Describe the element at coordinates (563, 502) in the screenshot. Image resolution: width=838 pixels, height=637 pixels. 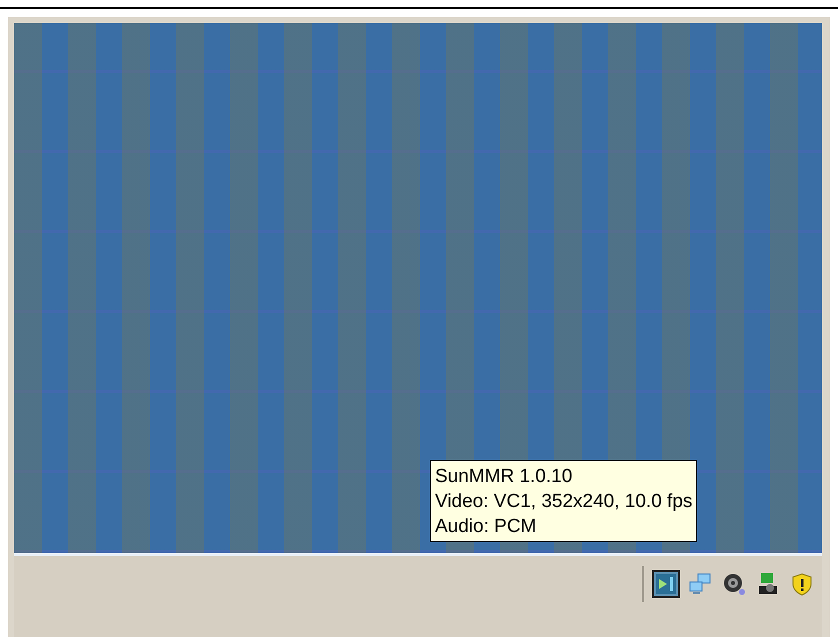
I see `tooltip-line: Video: VC1, 352x240, 10.0 fps` at that location.